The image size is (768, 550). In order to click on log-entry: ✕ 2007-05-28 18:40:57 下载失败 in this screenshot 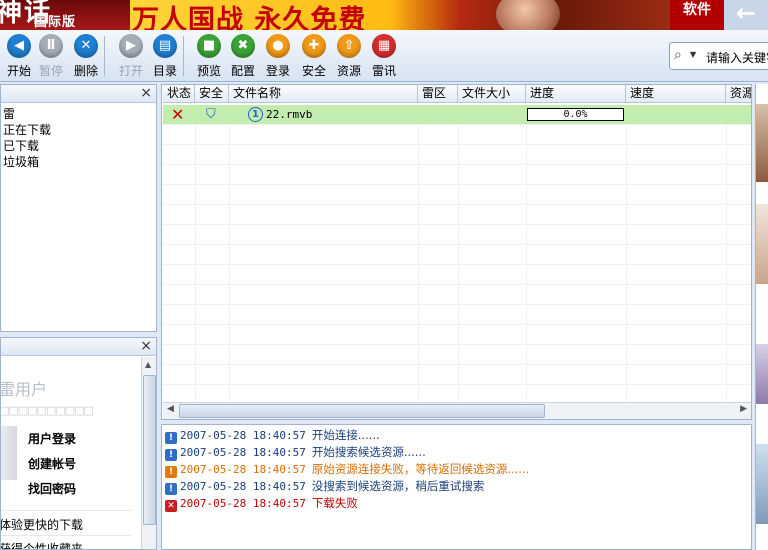, I will do `click(261, 504)`.